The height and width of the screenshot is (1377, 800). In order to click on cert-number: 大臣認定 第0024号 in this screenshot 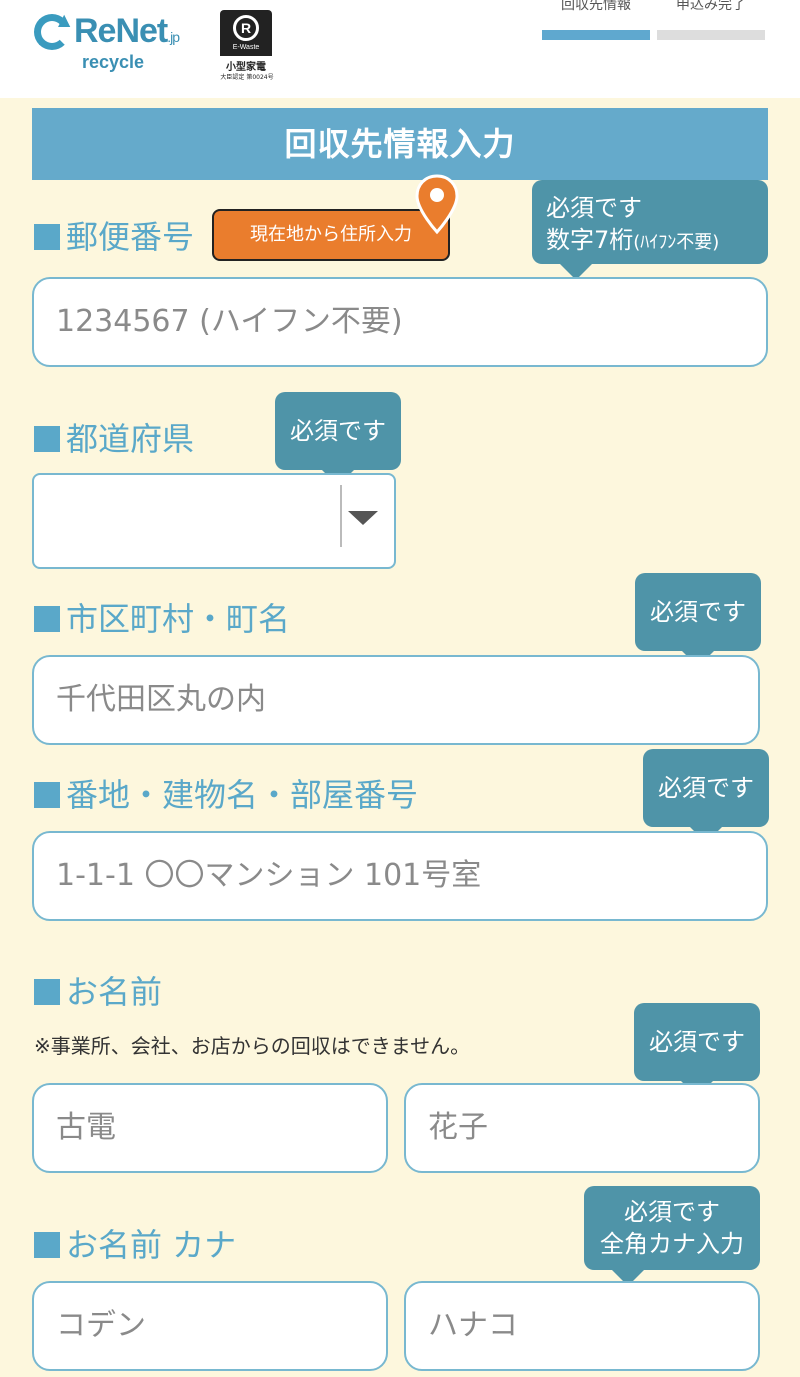, I will do `click(247, 77)`.